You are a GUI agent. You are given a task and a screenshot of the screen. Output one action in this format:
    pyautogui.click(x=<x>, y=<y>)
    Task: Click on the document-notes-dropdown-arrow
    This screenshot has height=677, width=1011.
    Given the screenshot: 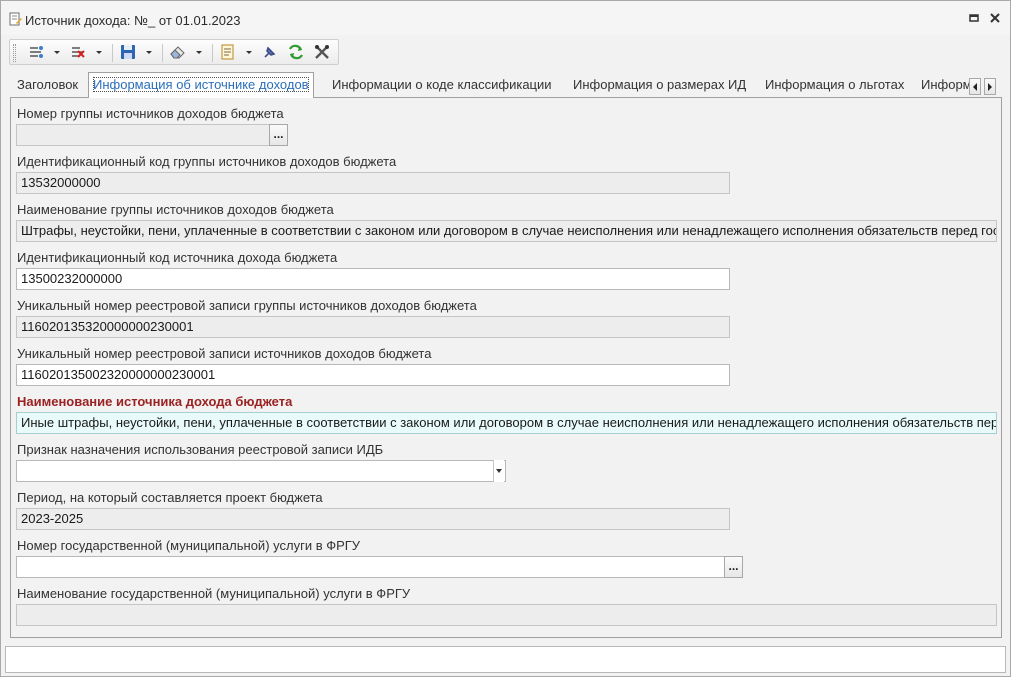 What is the action you would take?
    pyautogui.click(x=249, y=52)
    